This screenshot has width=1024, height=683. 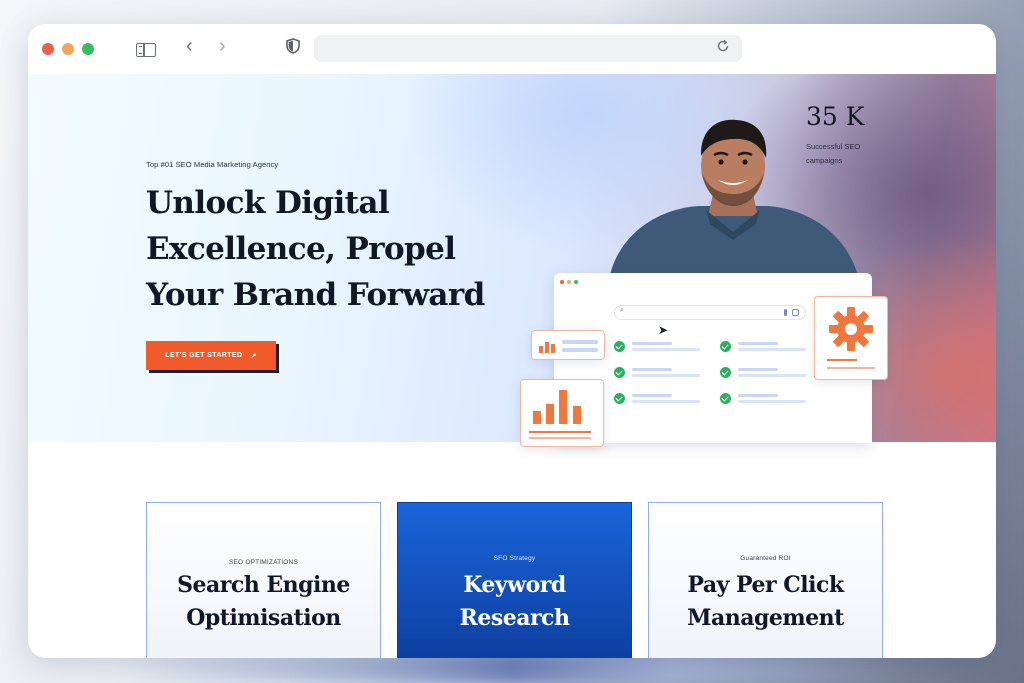 What do you see at coordinates (765, 558) in the screenshot?
I see `service-kicker: Guaranteed ROI` at bounding box center [765, 558].